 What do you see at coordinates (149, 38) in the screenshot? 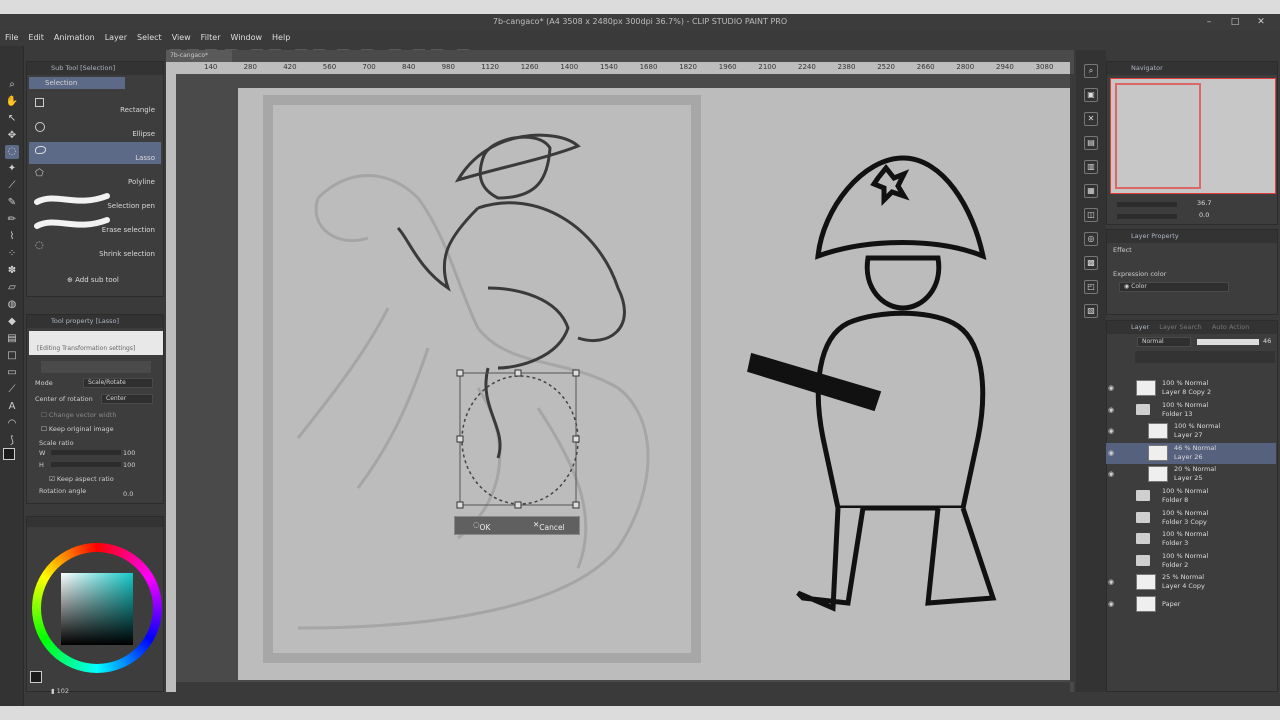
I see `menu-select: Select` at bounding box center [149, 38].